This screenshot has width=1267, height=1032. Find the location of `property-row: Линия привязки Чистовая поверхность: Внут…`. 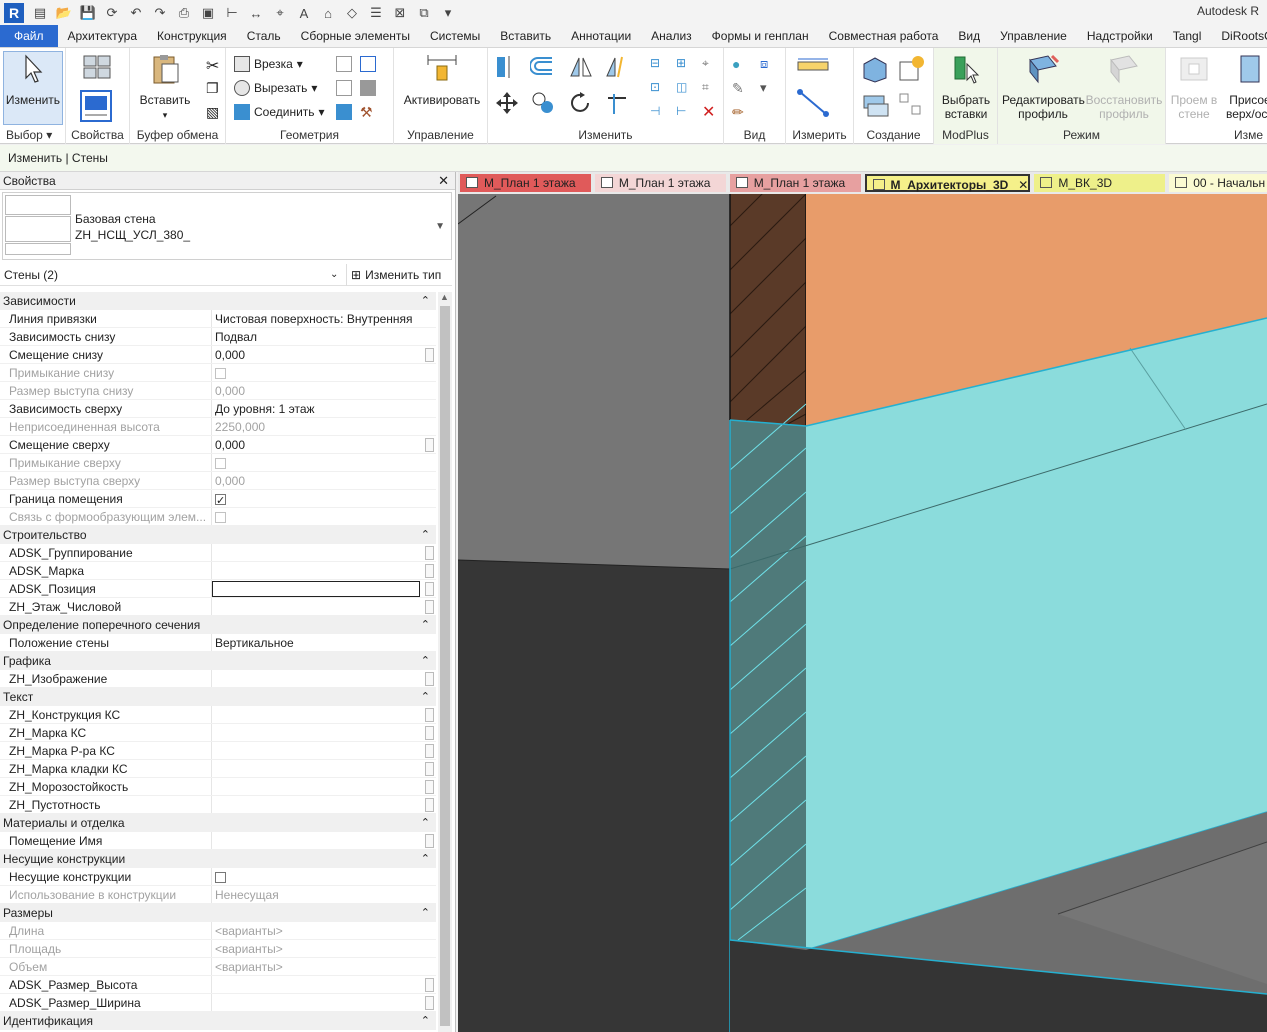

property-row: Линия привязки Чистовая поверхность: Внут… is located at coordinates (218, 319).